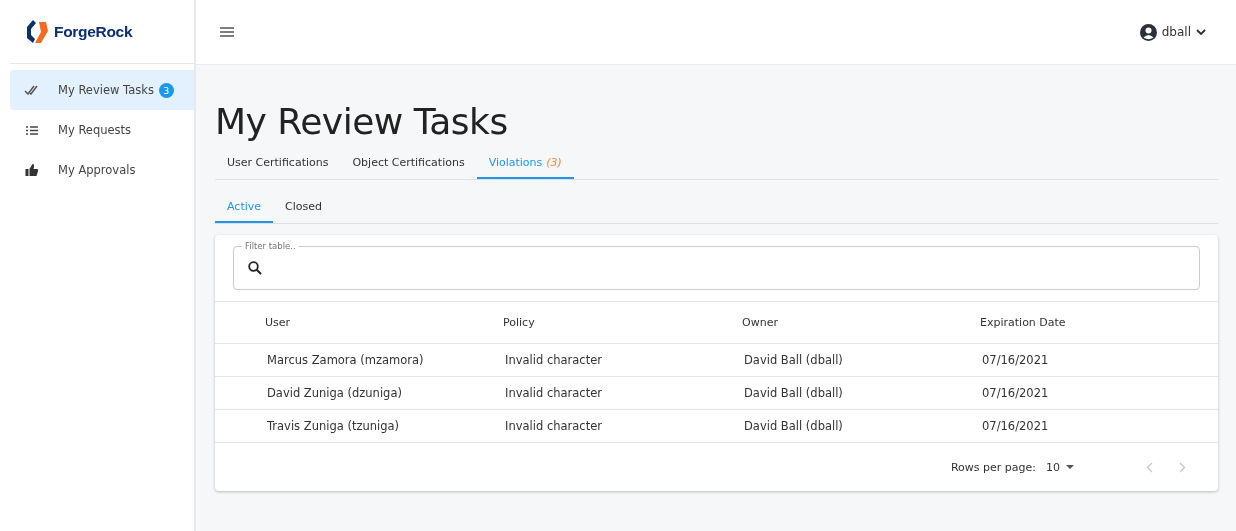 The height and width of the screenshot is (531, 1236). I want to click on rows-per-page-label: Rows per page:, so click(993, 467).